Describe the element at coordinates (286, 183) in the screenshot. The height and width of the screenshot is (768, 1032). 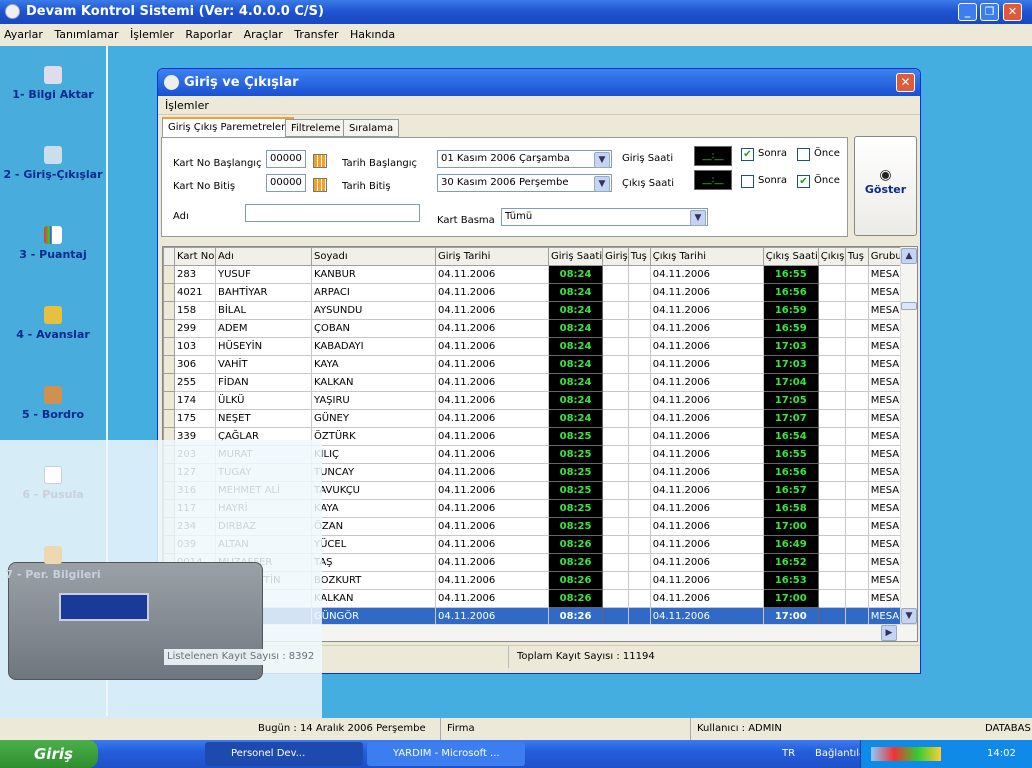
I see `kart-no-bitis-input: 00000` at that location.